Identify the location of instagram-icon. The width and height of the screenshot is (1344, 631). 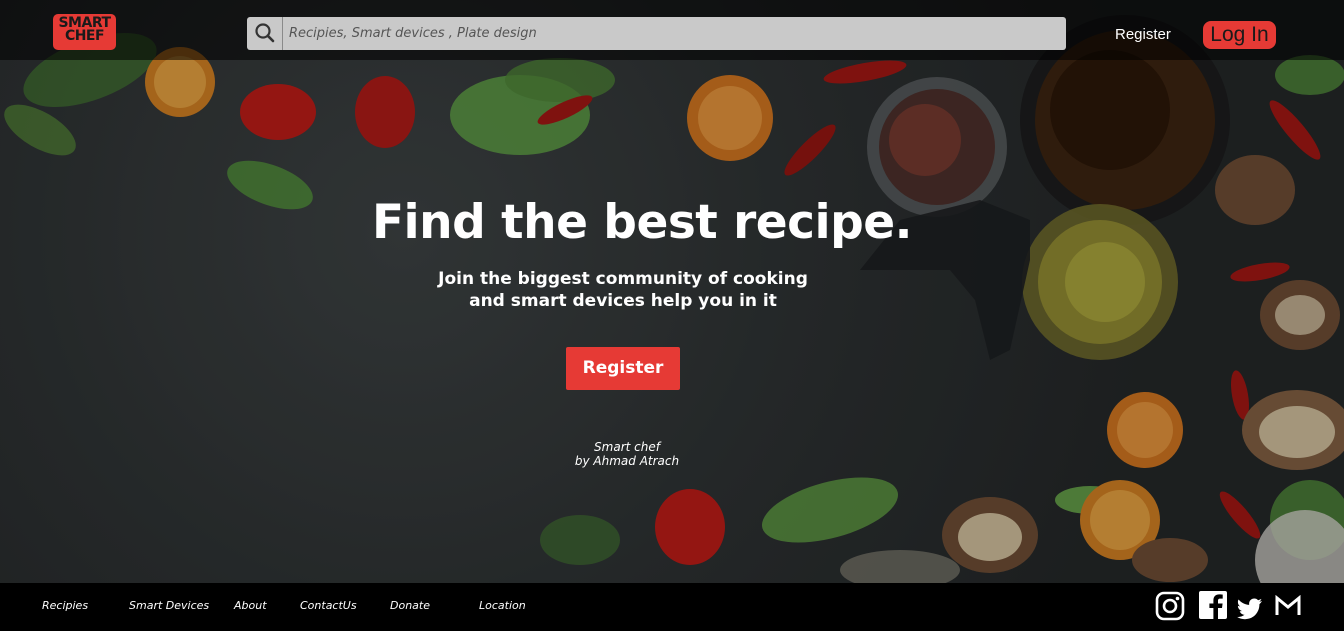
(1170, 608).